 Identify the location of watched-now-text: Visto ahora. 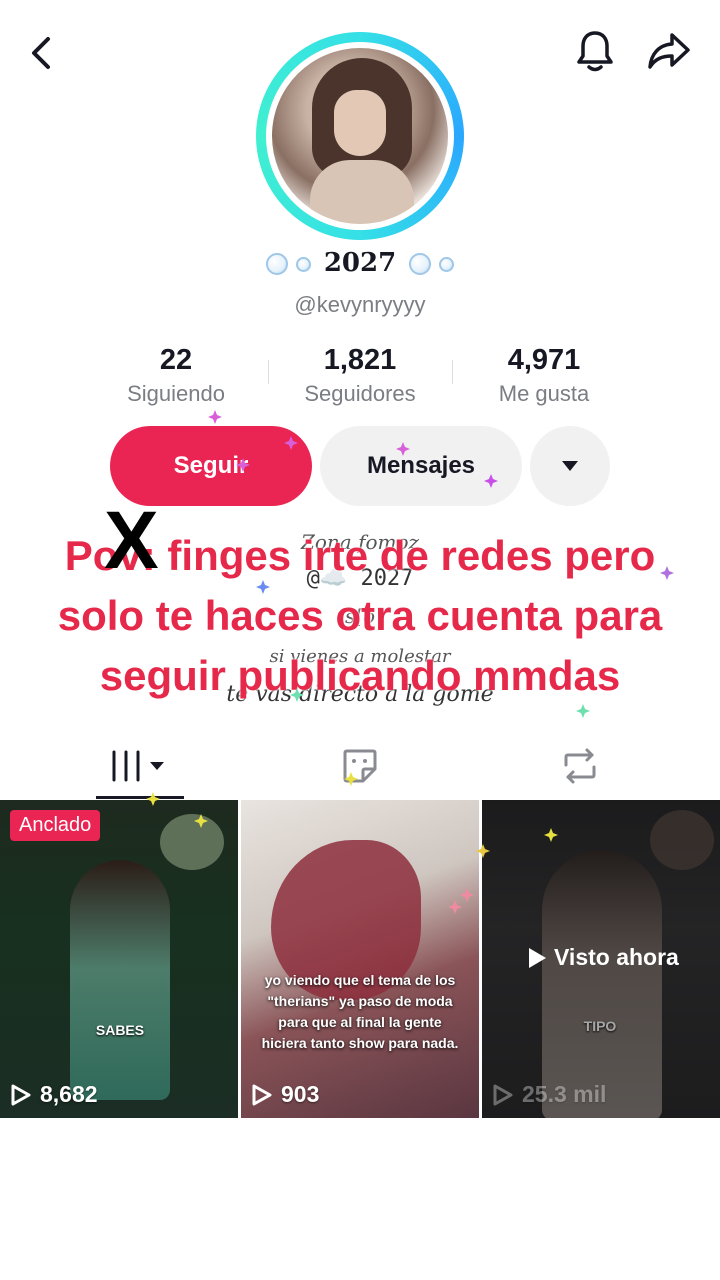
(616, 957).